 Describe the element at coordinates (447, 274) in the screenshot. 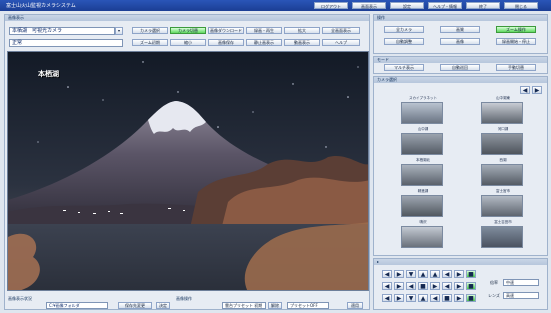

I see `ptz-btn-6: ◀` at that location.